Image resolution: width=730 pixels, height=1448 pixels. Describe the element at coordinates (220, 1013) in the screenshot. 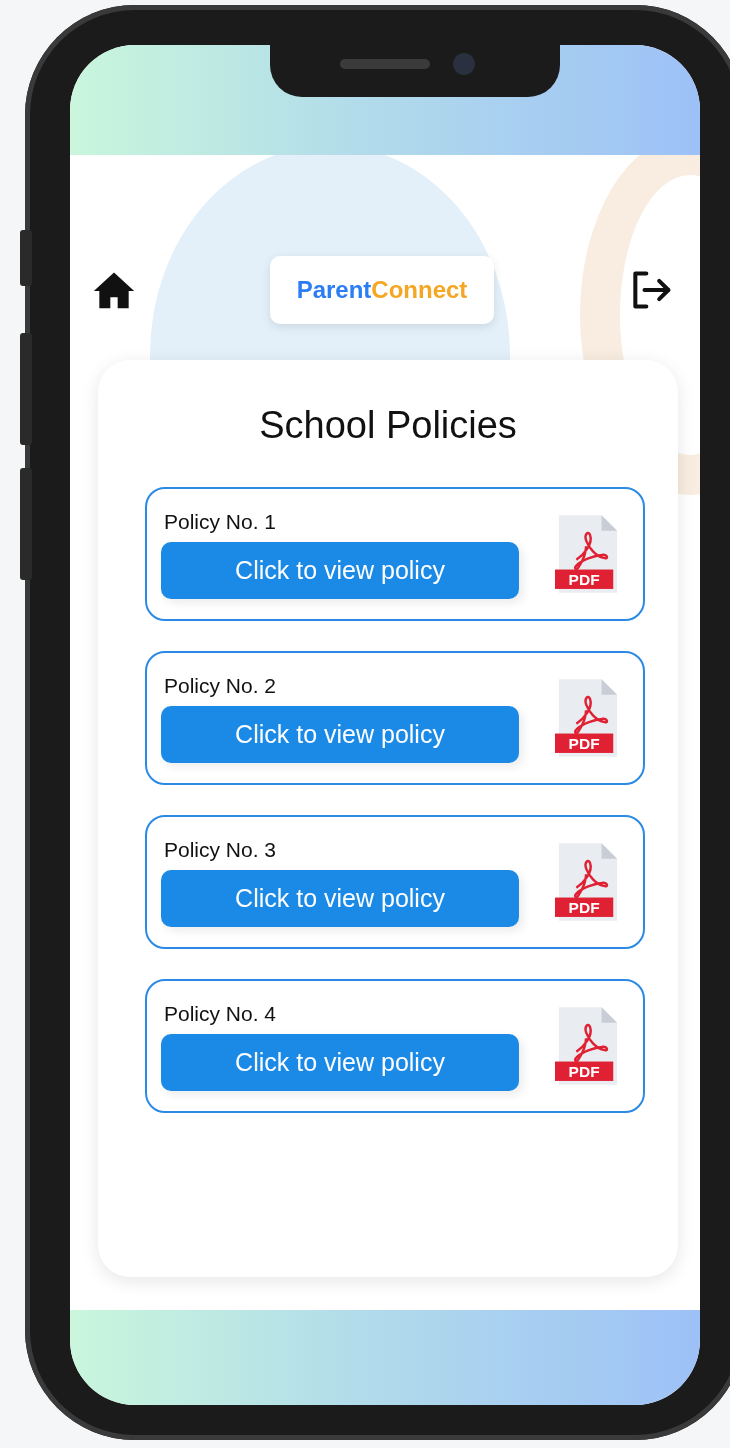

I see `policy-label: Policy No. 4` at that location.